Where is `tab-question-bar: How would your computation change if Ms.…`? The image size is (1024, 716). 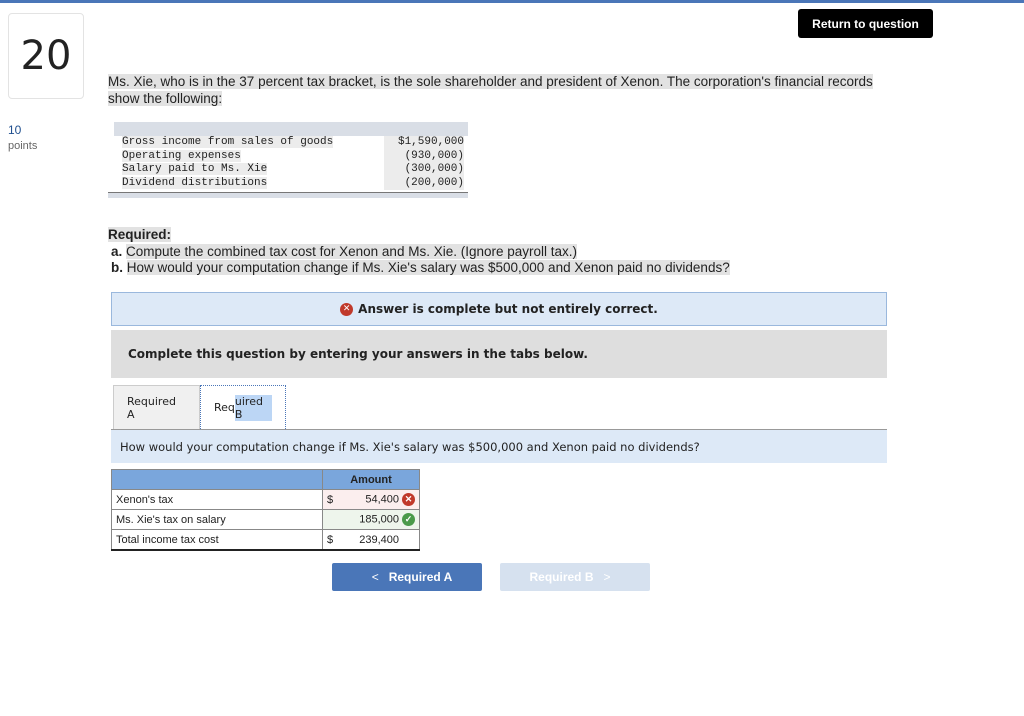 tab-question-bar: How would your computation change if Ms.… is located at coordinates (499, 446).